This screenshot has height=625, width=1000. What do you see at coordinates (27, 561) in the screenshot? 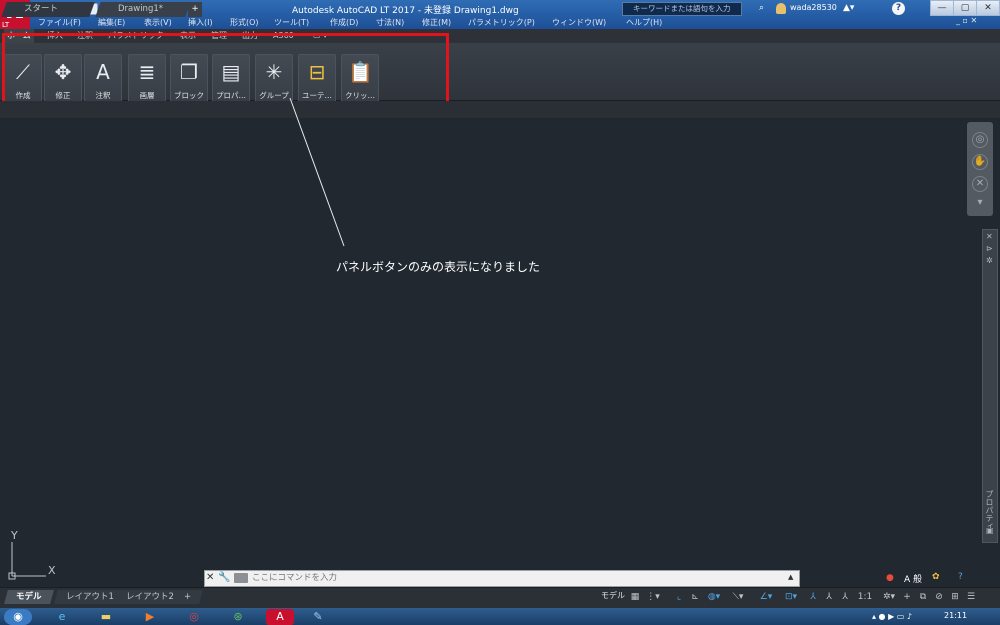
I see `ucs-icon` at bounding box center [27, 561].